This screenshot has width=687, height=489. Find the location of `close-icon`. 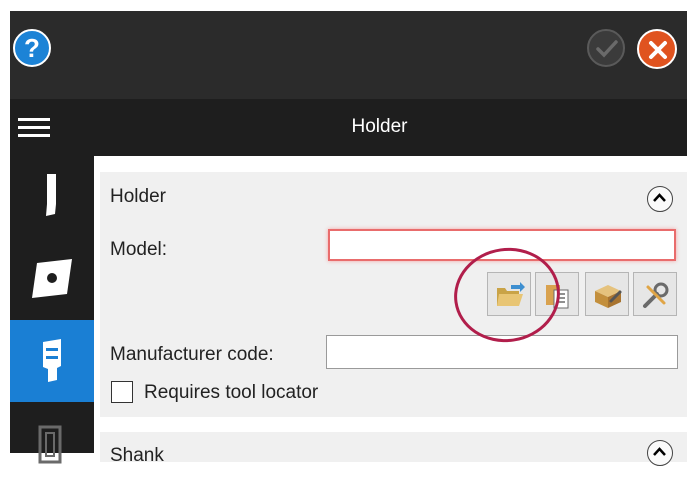

close-icon is located at coordinates (658, 50).